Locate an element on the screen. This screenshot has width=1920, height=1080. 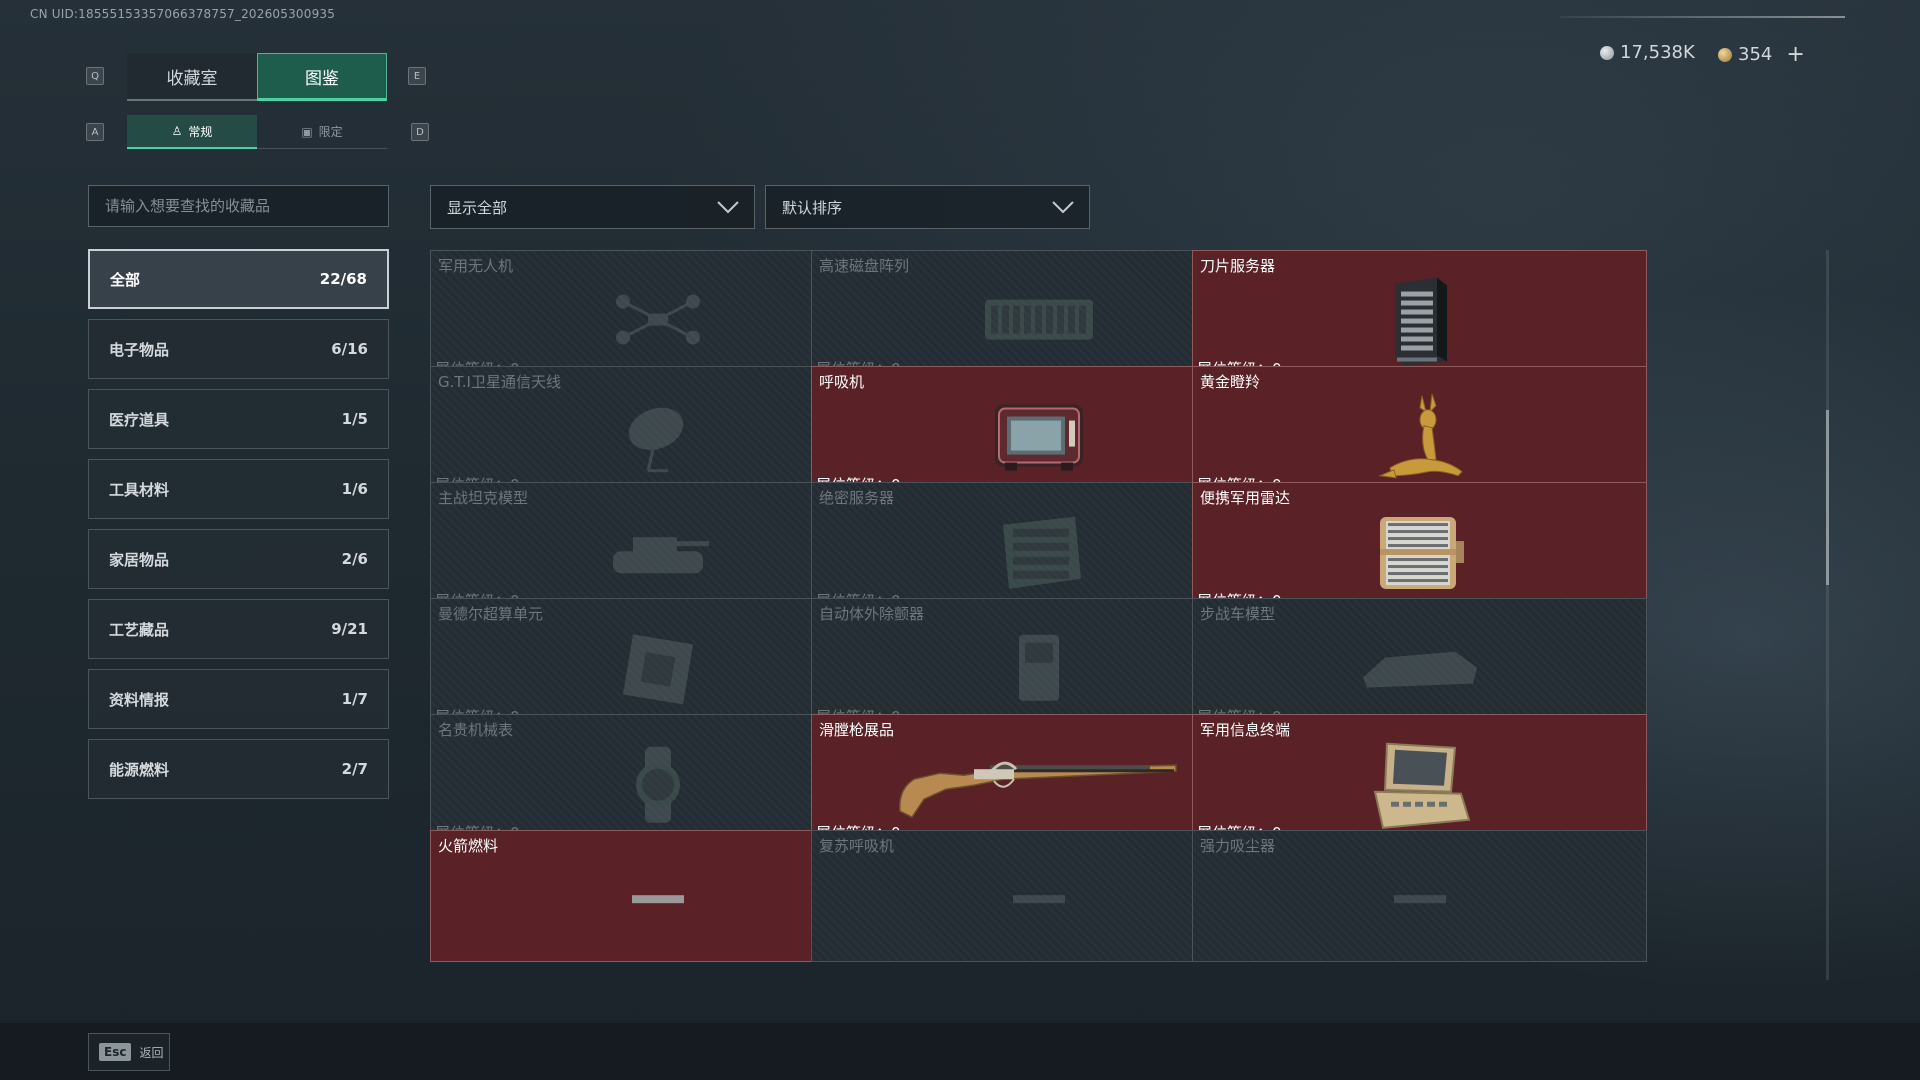
silver-coin-icon is located at coordinates (1607, 52).